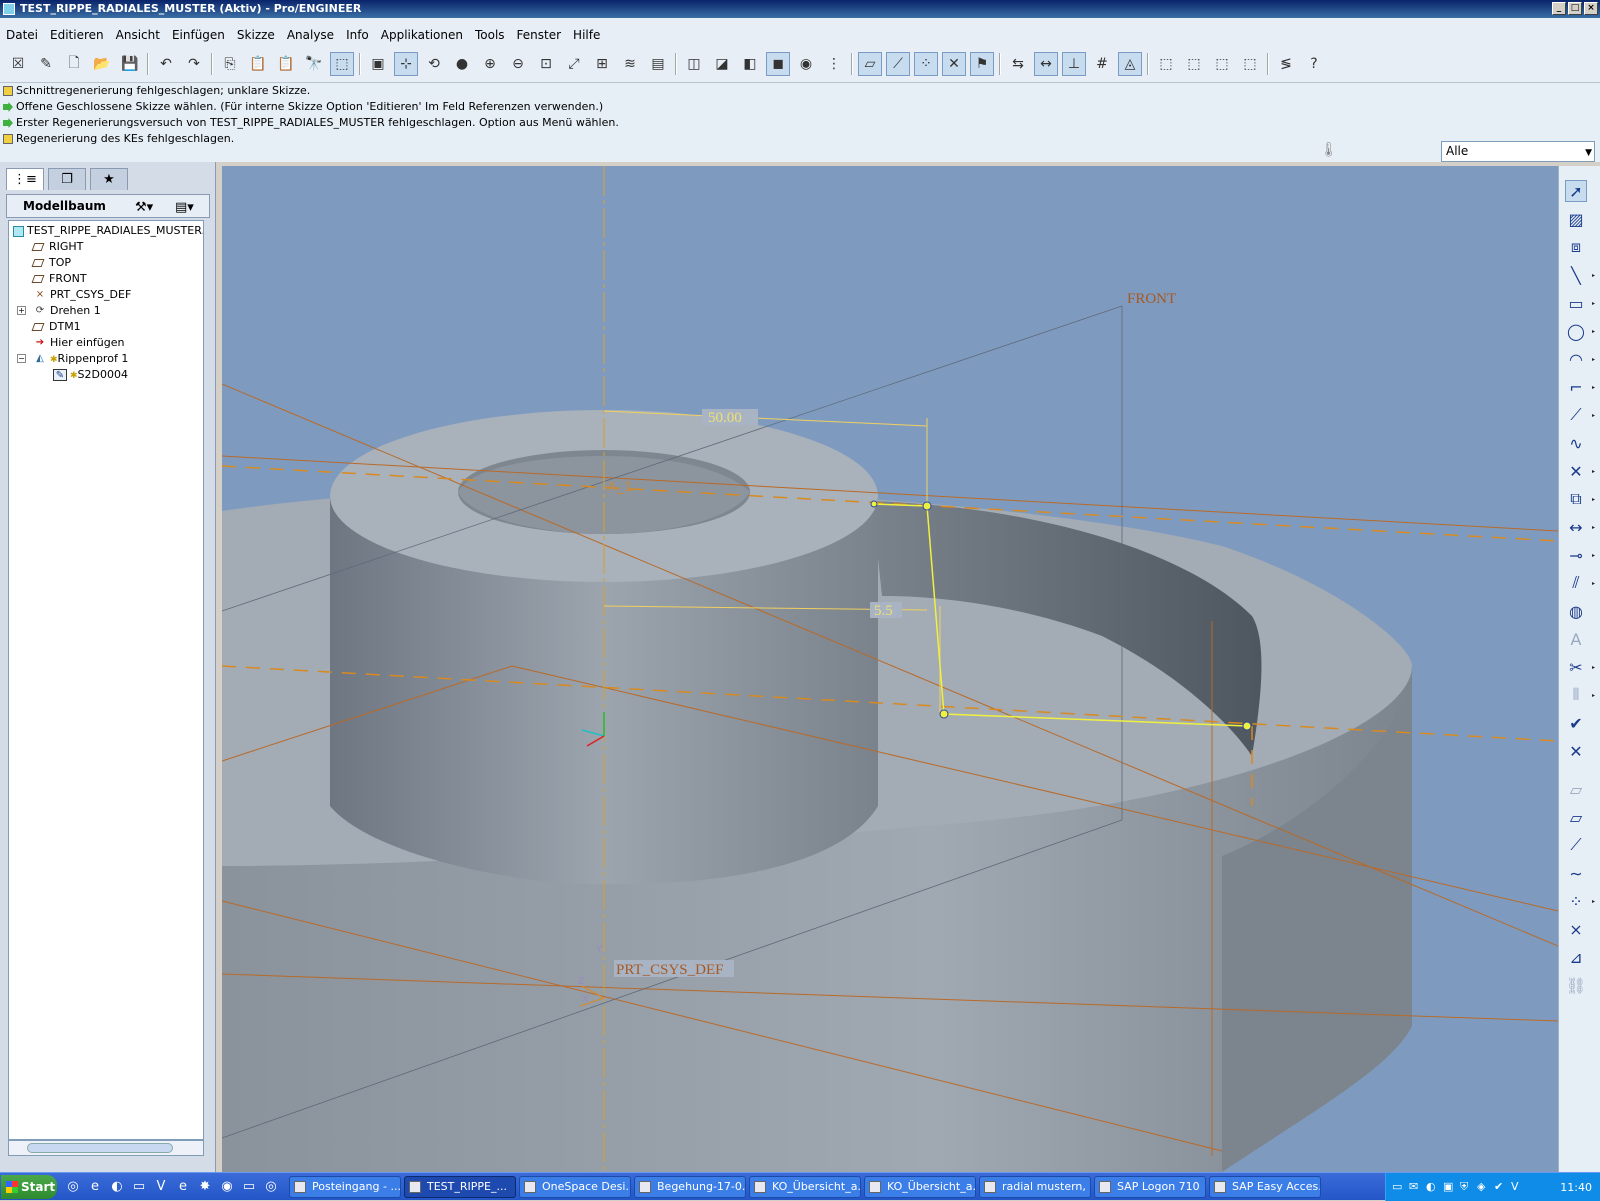 The image size is (1600, 1201). I want to click on shaded-icon: ◼, so click(778, 64).